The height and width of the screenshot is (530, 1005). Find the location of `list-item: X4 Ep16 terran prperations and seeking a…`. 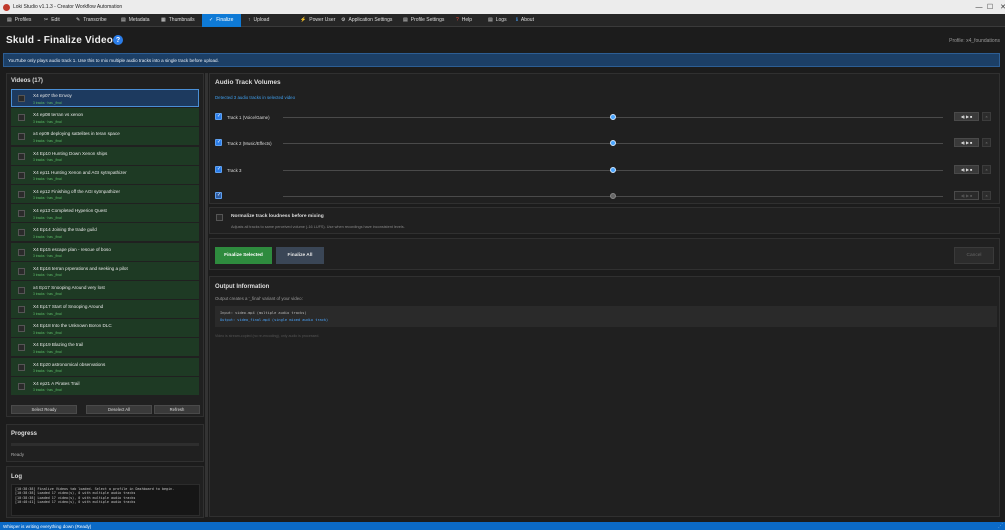

list-item: X4 Ep16 terran prperations and seeking a… is located at coordinates (105, 270).